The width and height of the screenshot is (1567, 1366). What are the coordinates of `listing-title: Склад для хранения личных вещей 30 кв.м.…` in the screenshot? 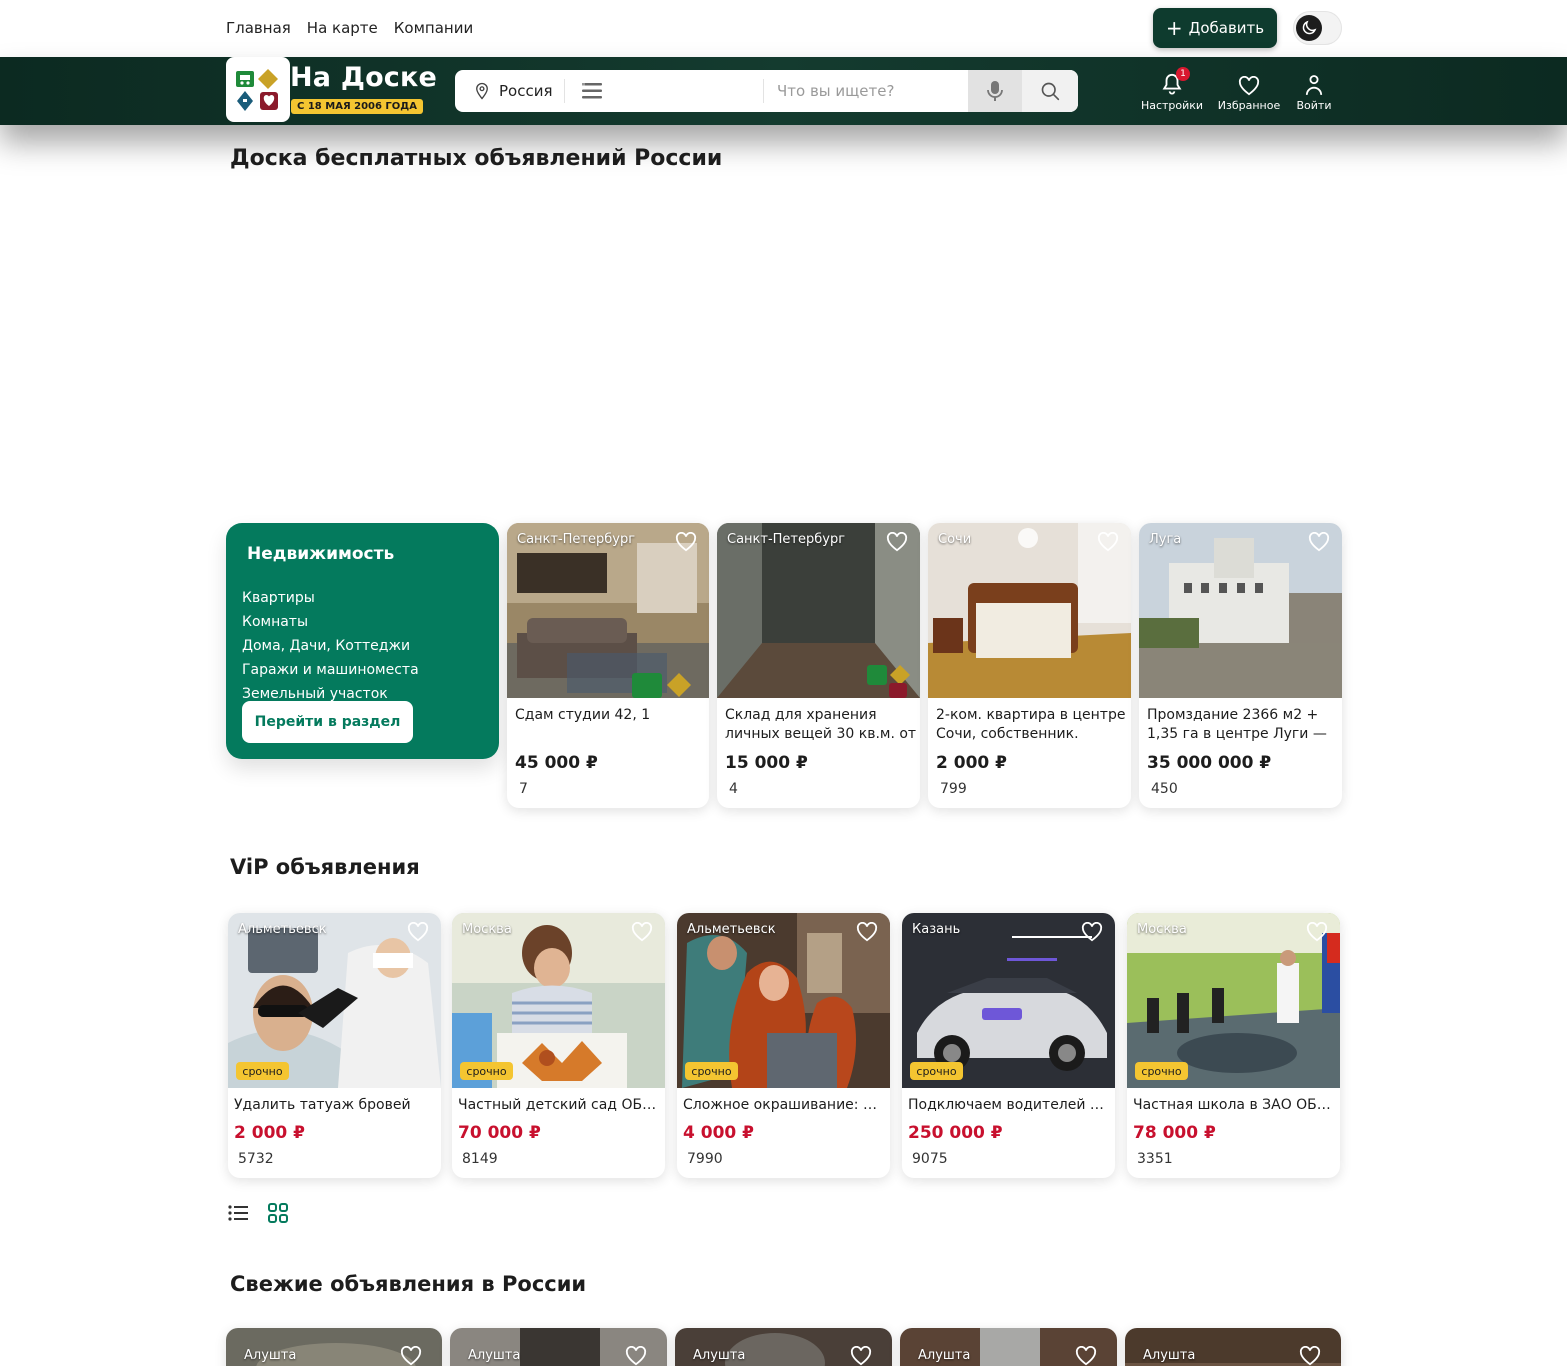 It's located at (821, 726).